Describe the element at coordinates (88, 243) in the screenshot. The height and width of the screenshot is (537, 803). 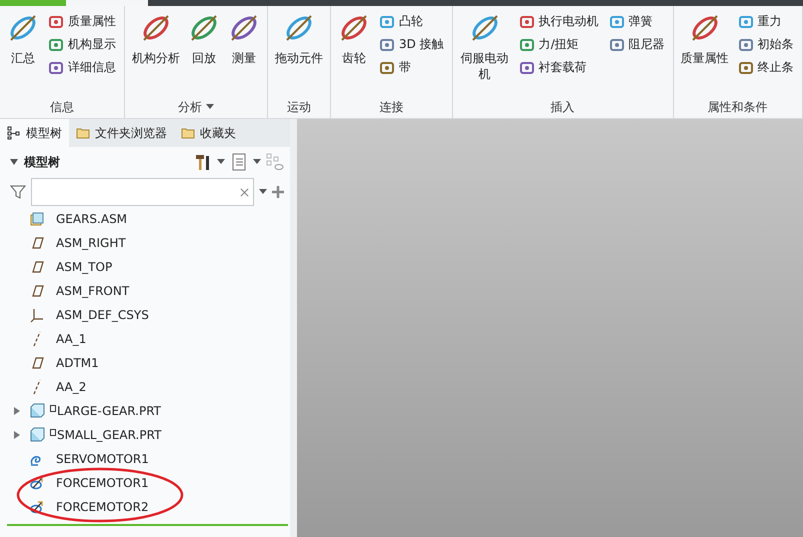
I see `tree-item: ASM_RIGHT` at that location.